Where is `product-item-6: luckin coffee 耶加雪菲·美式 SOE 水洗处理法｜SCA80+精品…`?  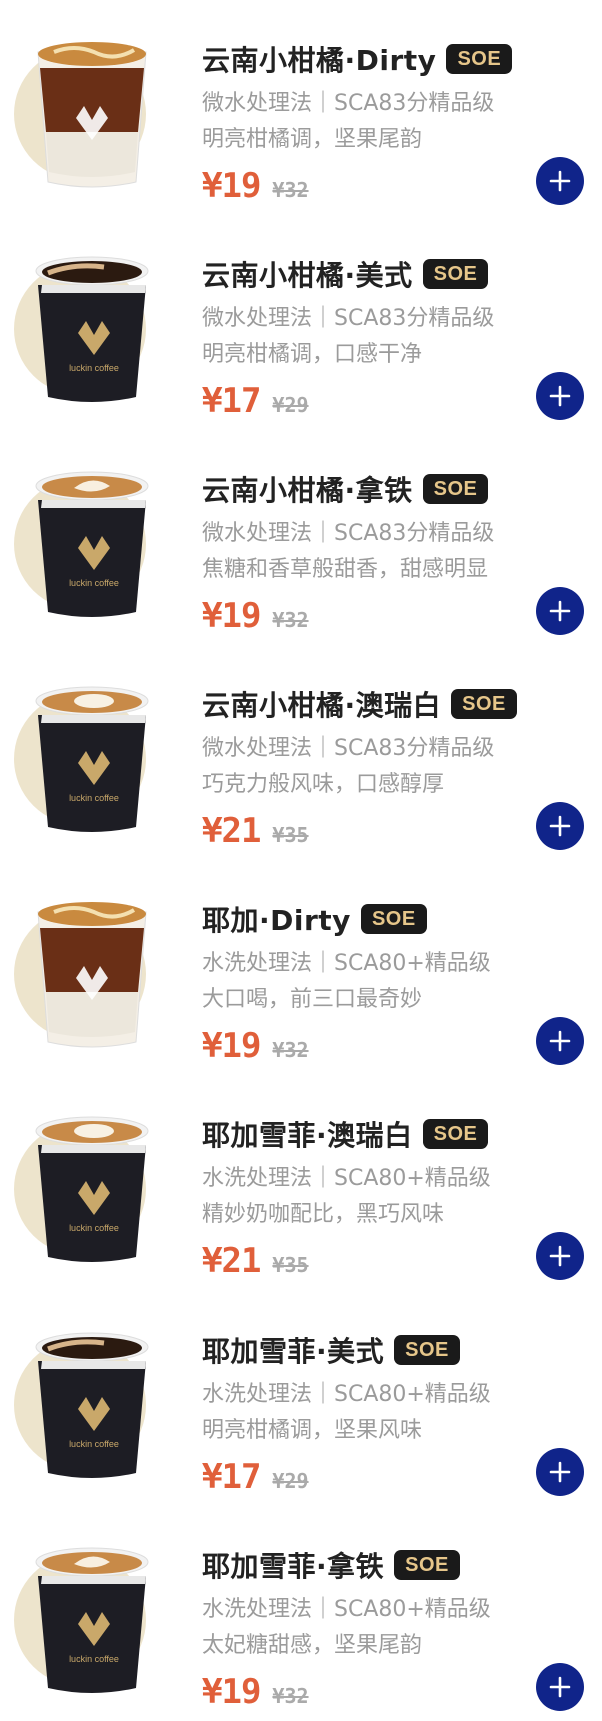 product-item-6: luckin coffee 耶加雪菲·美式 SOE 水洗处理法｜SCA80+精品… is located at coordinates (301, 1398).